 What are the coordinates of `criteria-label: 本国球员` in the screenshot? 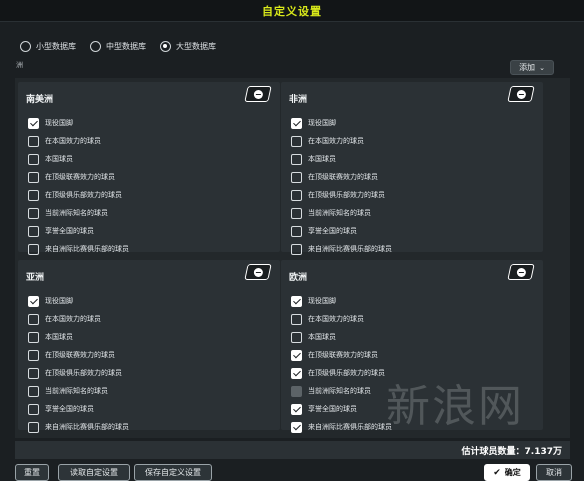 It's located at (59, 159).